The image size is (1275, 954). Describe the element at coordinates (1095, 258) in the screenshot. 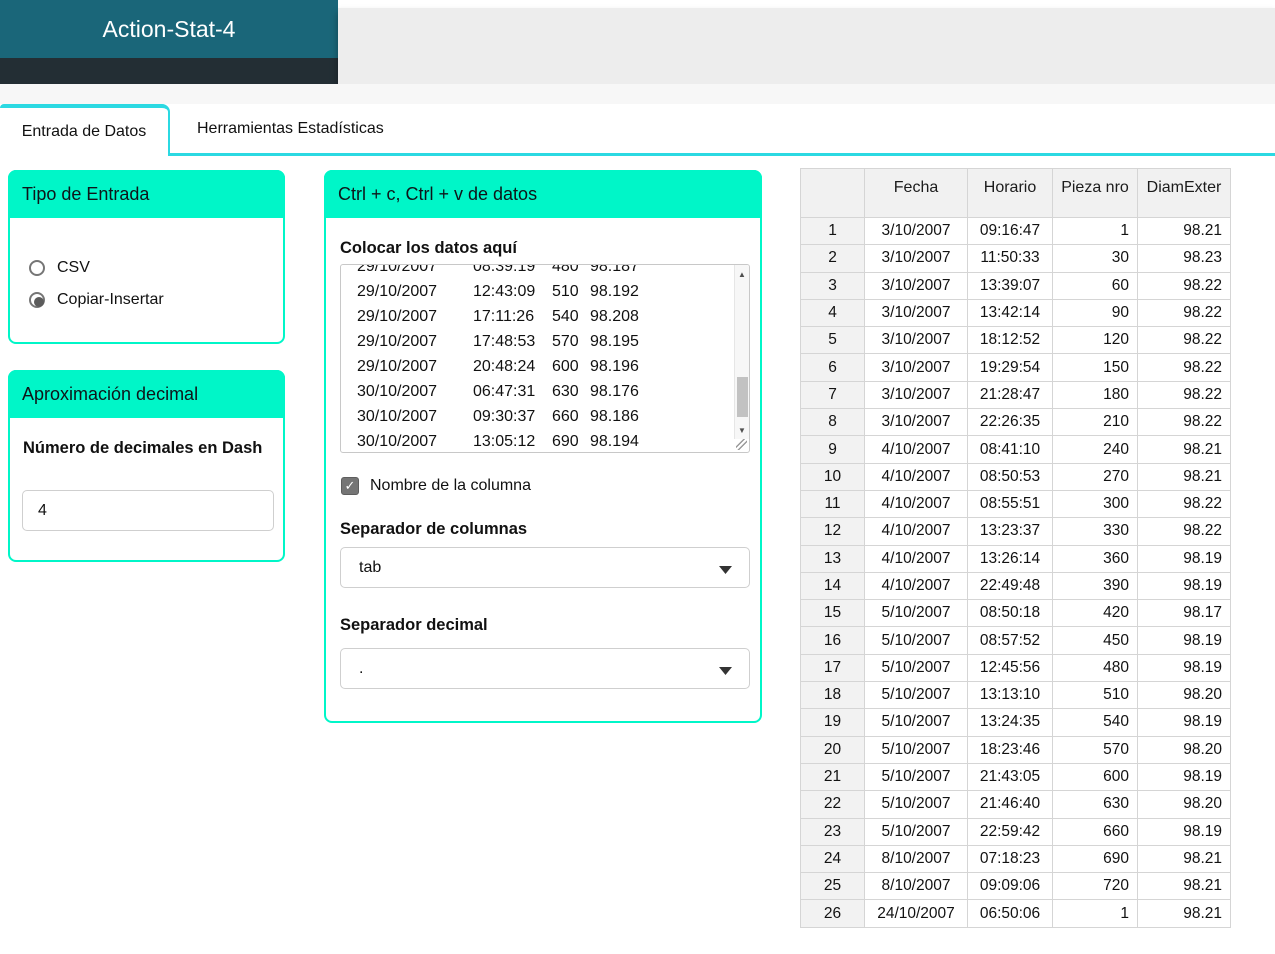

I see `table-cell: 30` at that location.